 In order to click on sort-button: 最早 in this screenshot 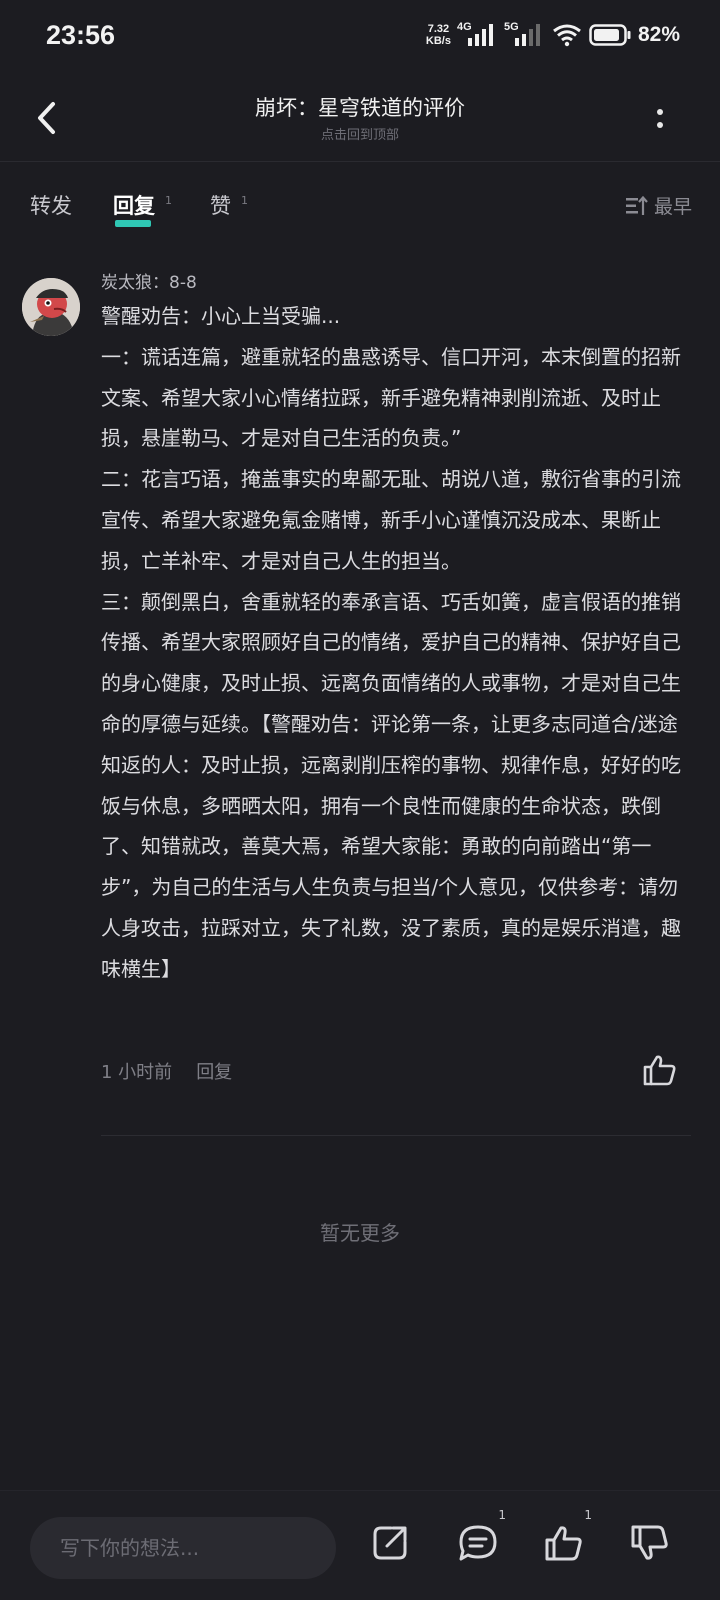, I will do `click(658, 205)`.